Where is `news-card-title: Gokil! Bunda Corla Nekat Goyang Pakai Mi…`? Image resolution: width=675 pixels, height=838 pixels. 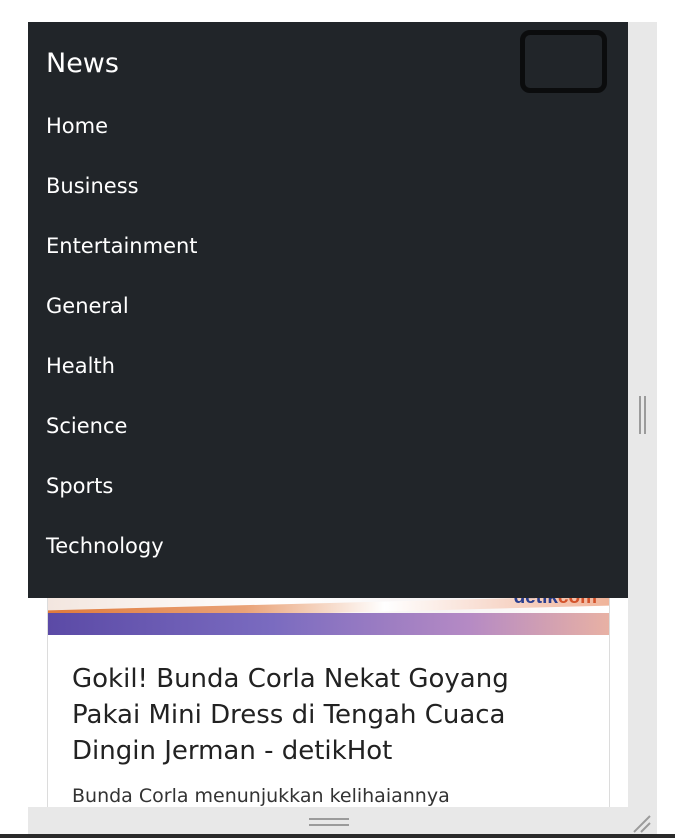 news-card-title: Gokil! Bunda Corla Nekat Goyang Pakai Mi… is located at coordinates (322, 715).